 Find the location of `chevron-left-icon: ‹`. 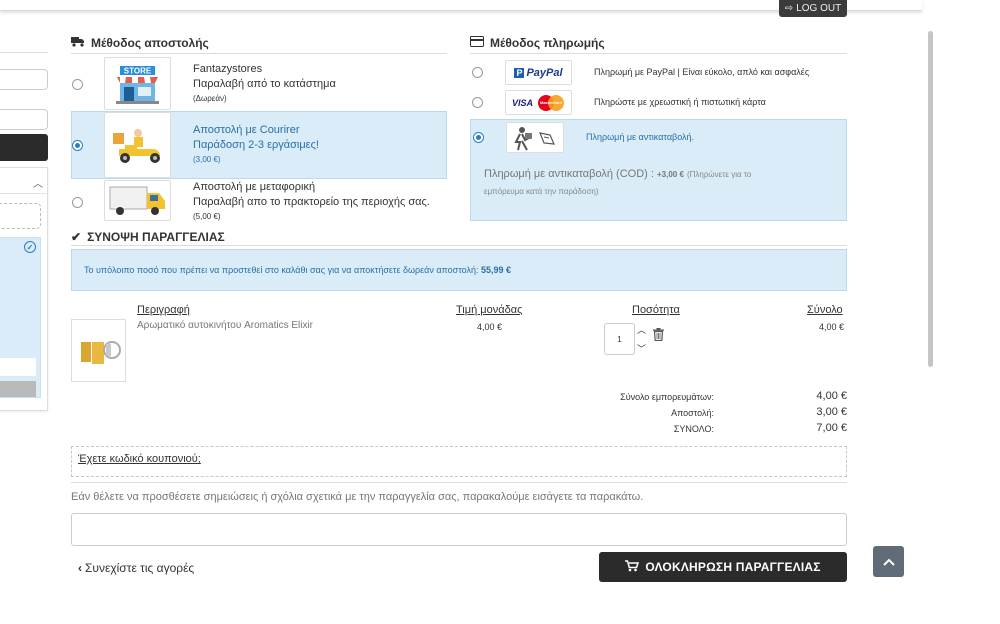

chevron-left-icon: ‹ is located at coordinates (80, 568).